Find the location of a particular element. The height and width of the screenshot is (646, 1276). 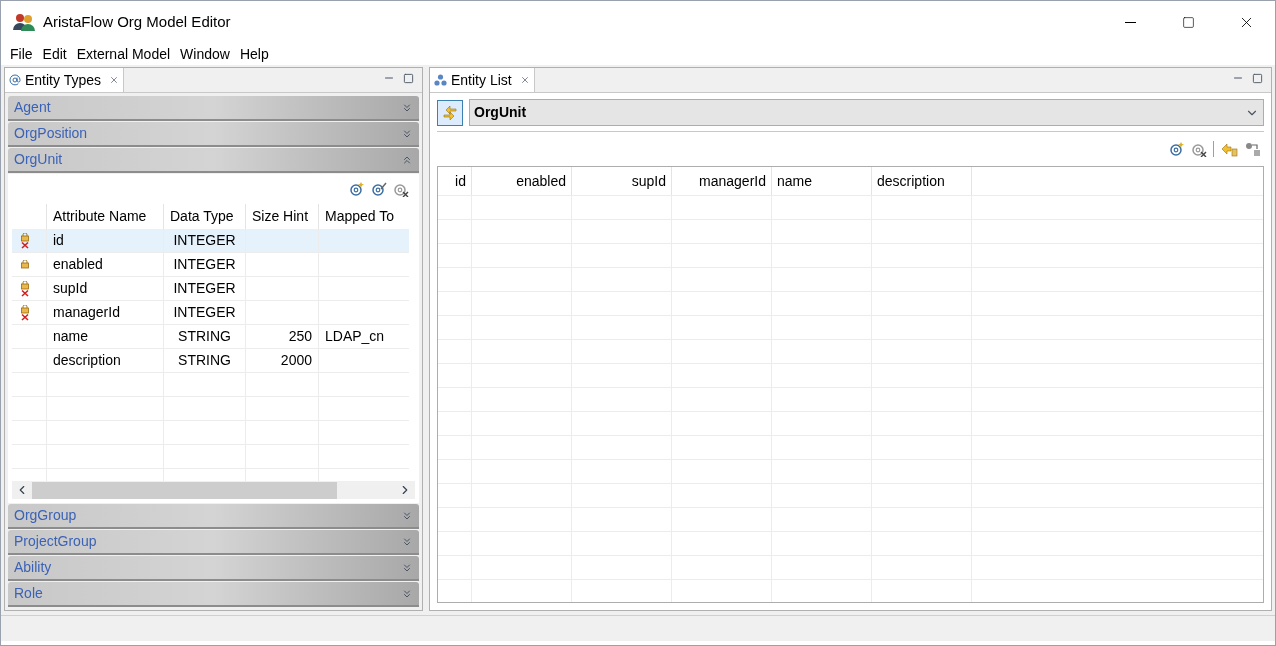

table-cell-text: id is located at coordinates (58, 240).